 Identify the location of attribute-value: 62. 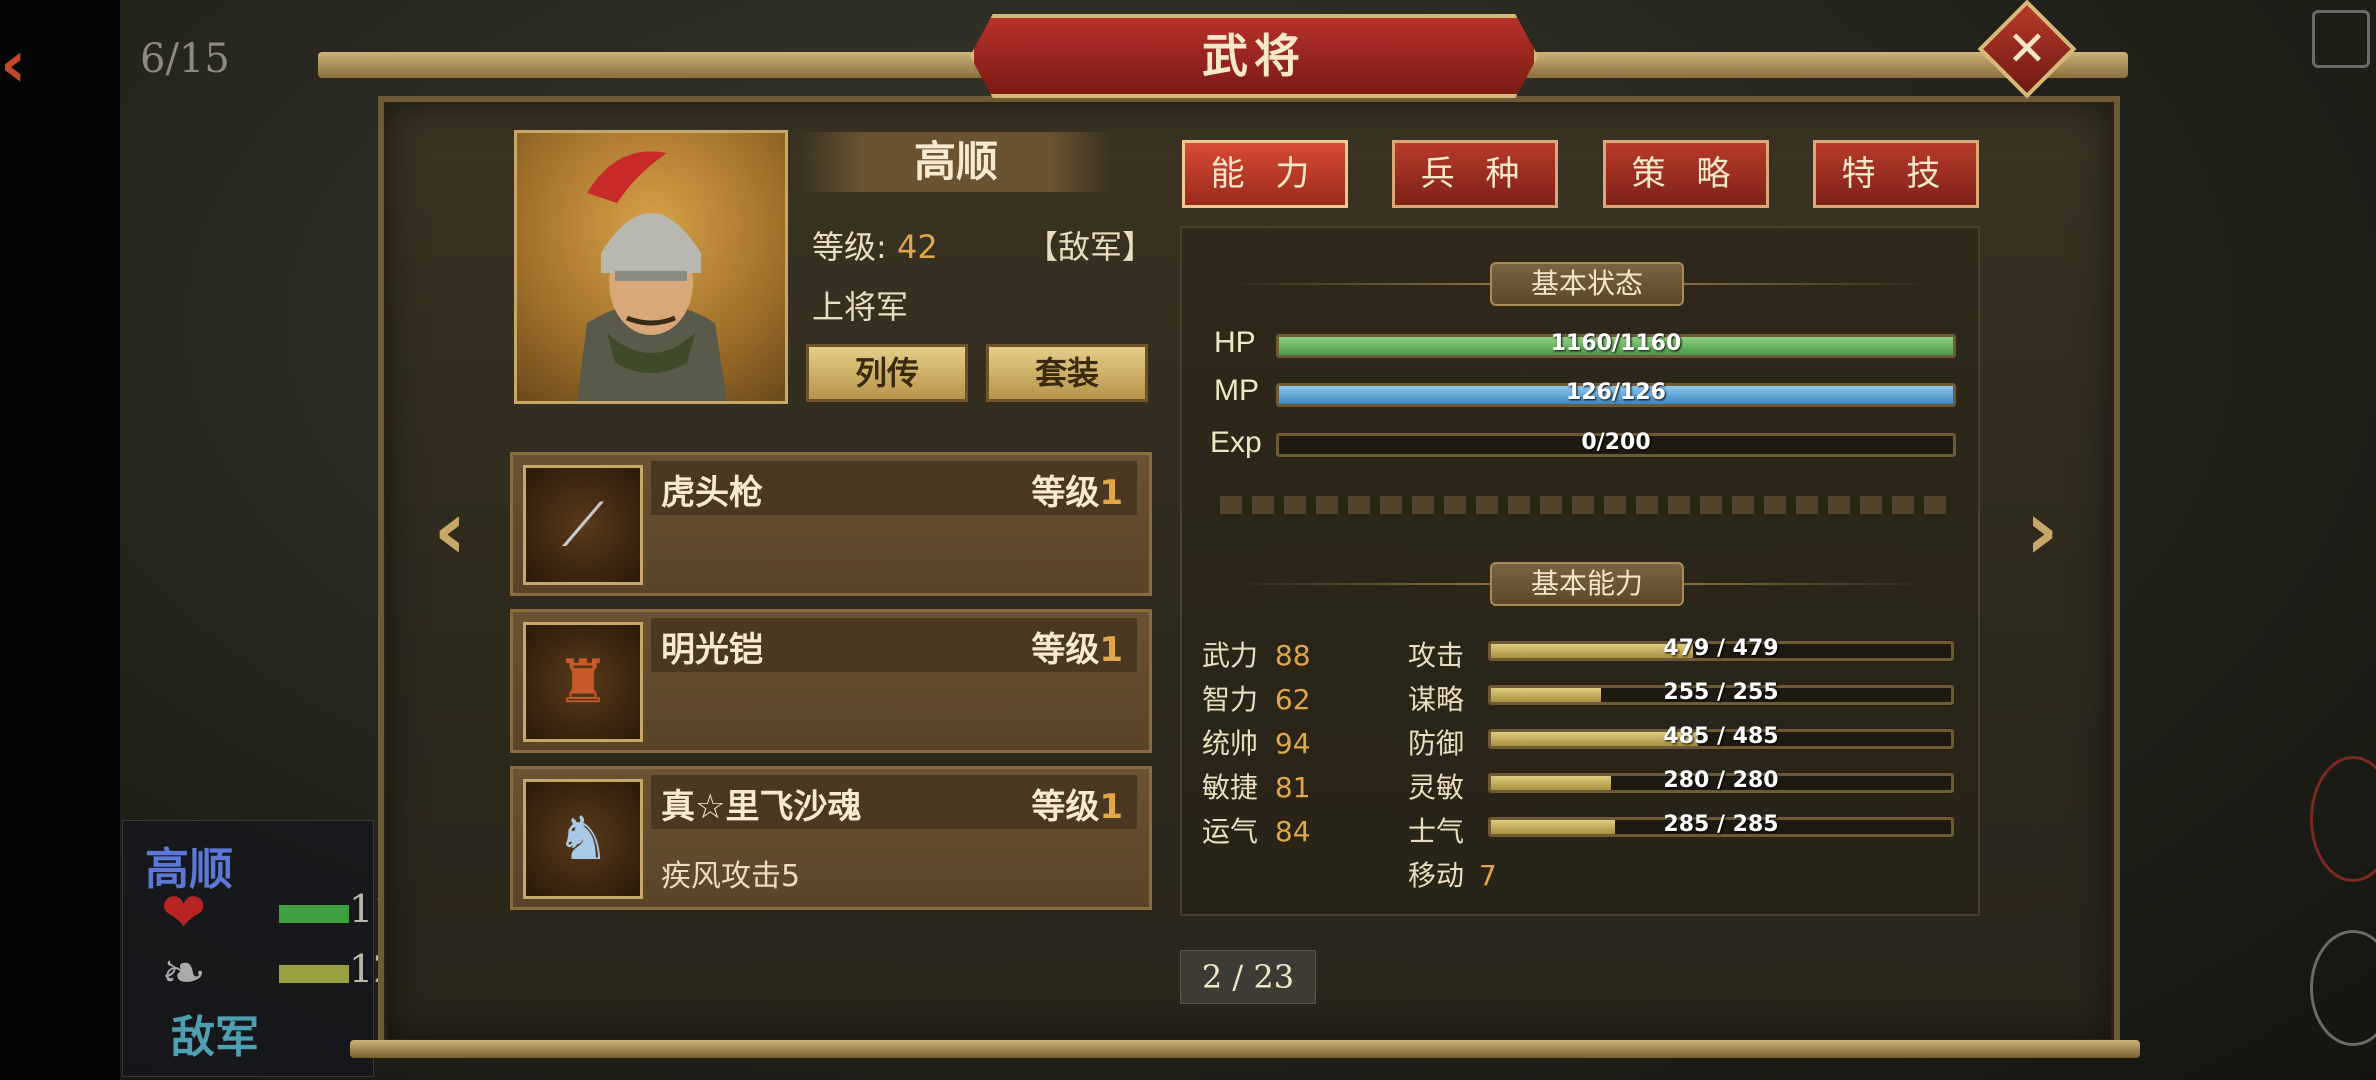
(1292, 699).